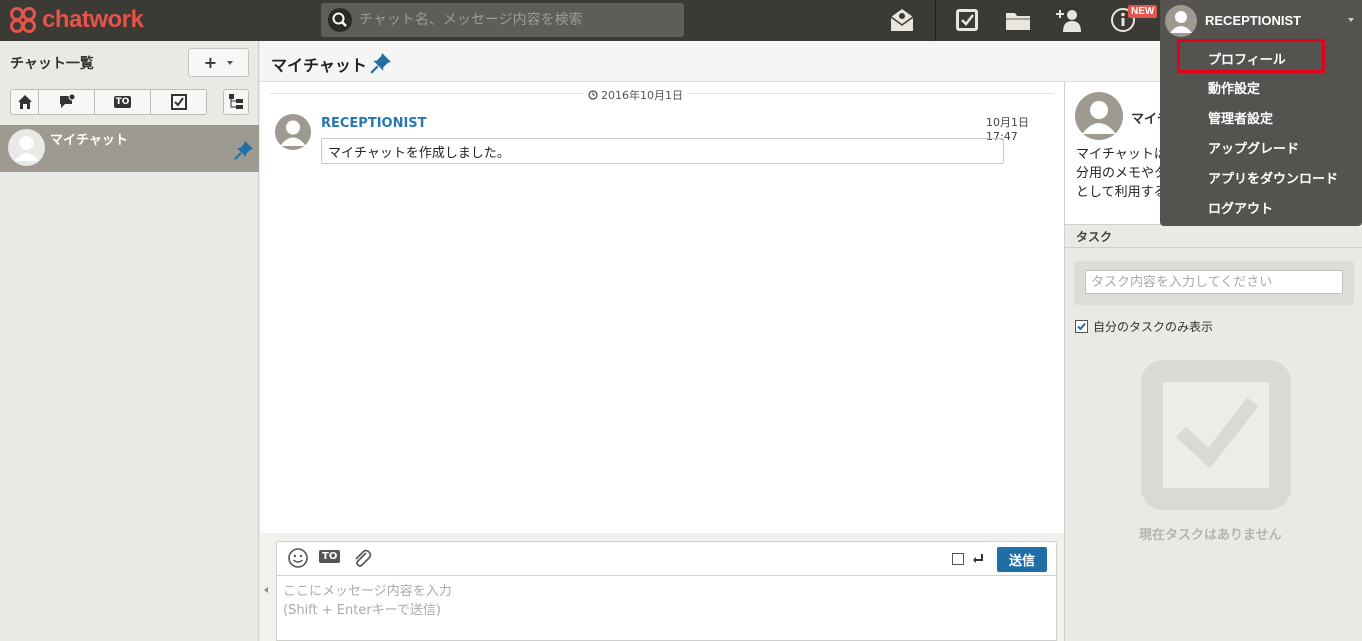 The height and width of the screenshot is (641, 1362). I want to click on plus-icon: +, so click(210, 62).